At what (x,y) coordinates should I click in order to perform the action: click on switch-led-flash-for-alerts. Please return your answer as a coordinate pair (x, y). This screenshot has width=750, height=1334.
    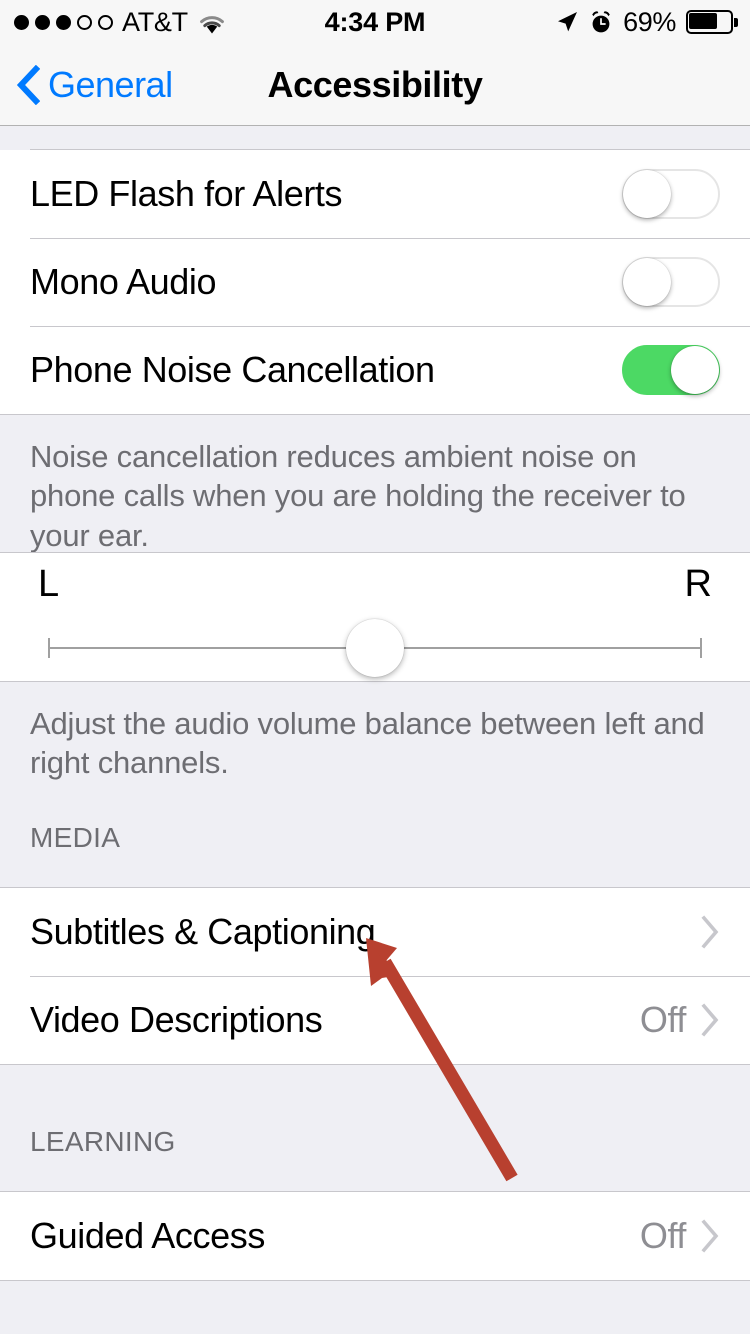
    Looking at the image, I should click on (671, 194).